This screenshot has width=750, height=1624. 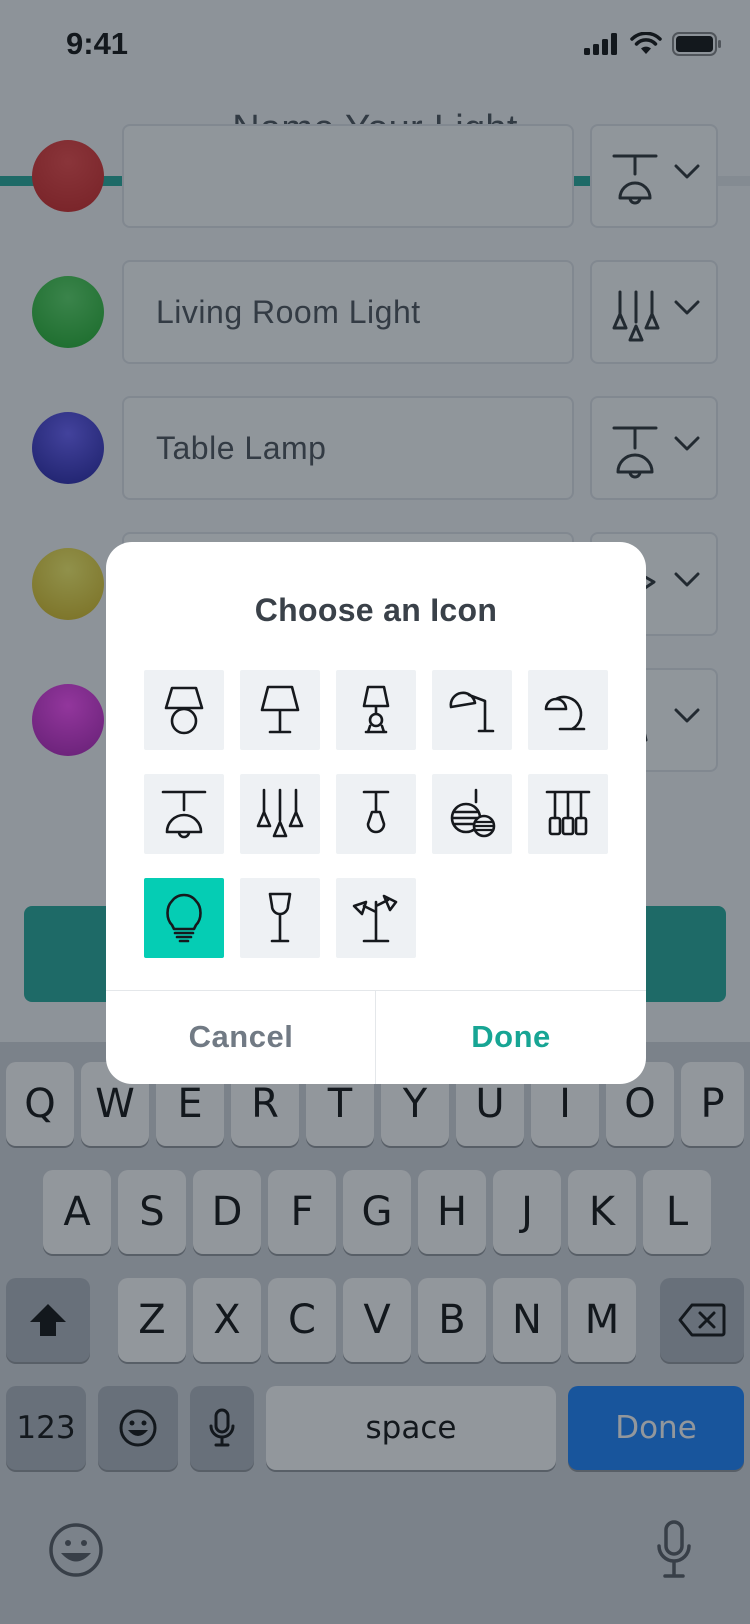 I want to click on table-lamp-trapezoid-icon, so click(x=280, y=709).